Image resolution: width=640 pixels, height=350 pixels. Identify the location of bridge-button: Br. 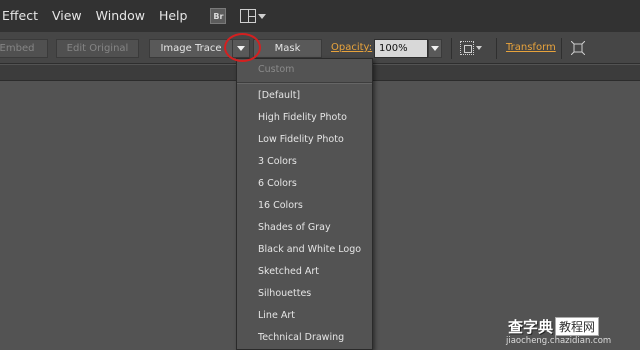
(218, 16).